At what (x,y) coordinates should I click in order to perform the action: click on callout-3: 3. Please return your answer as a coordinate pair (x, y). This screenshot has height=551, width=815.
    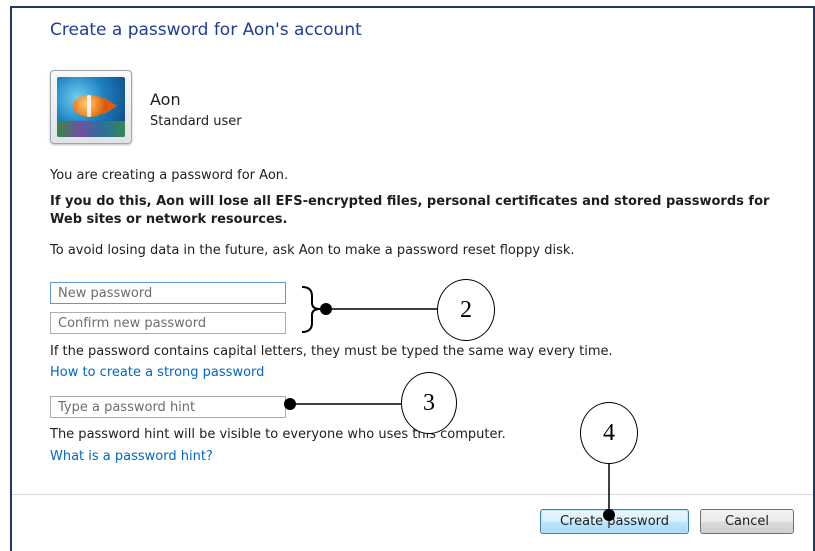
    Looking at the image, I should click on (429, 403).